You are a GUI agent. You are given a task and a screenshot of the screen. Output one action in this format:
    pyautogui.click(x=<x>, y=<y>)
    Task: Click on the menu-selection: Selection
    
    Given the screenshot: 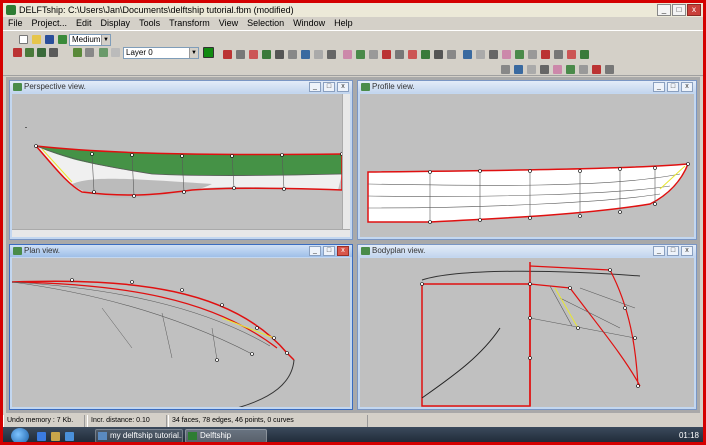 What is the action you would take?
    pyautogui.click(x=265, y=23)
    